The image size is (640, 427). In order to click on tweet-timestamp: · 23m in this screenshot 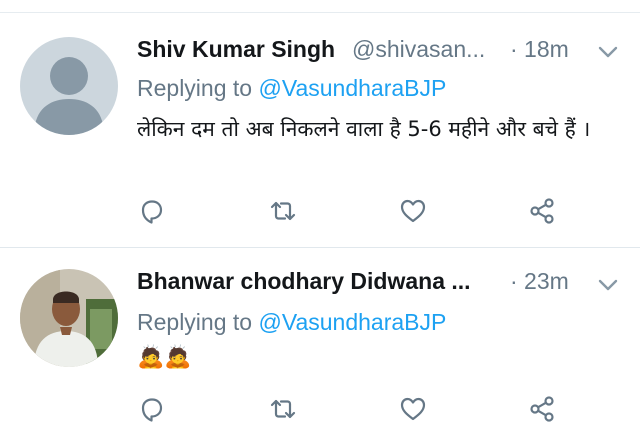, I will do `click(539, 281)`.